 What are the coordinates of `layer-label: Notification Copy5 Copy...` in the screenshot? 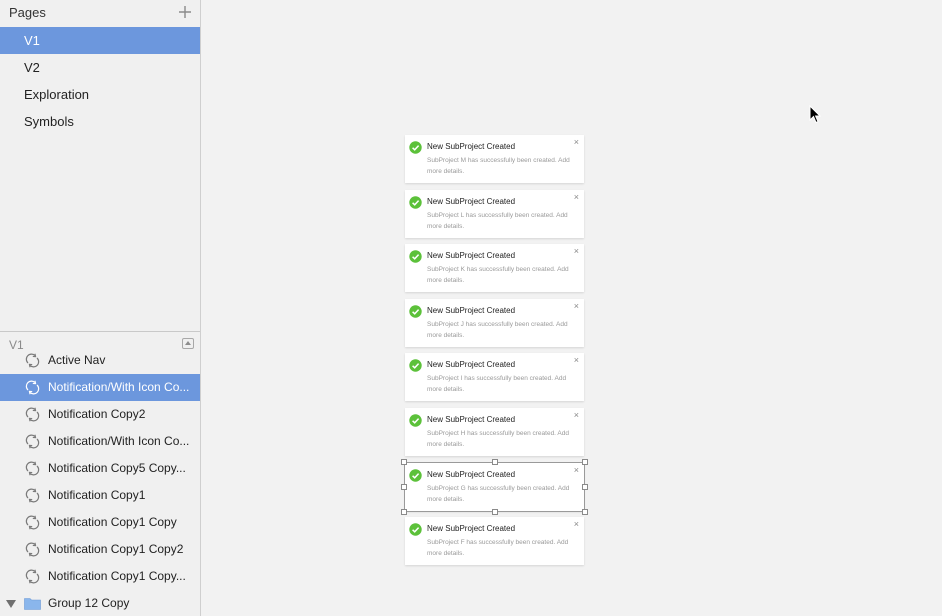 It's located at (117, 468).